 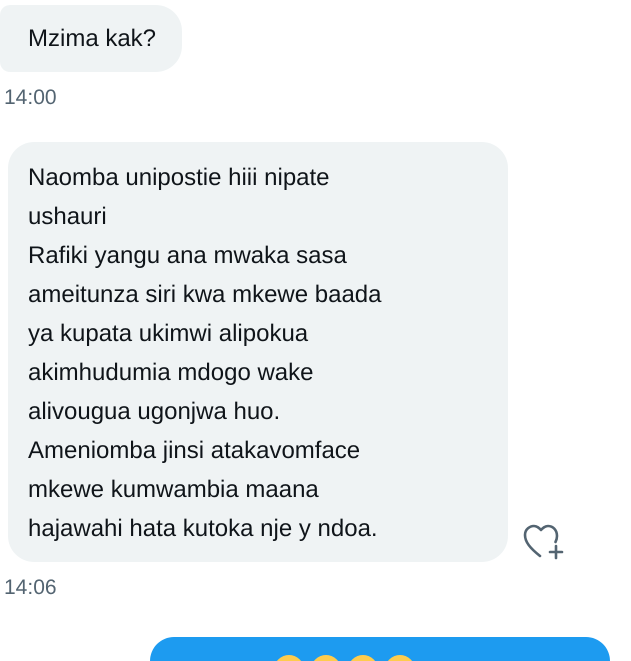 What do you see at coordinates (31, 587) in the screenshot?
I see `message-time: 14:06` at bounding box center [31, 587].